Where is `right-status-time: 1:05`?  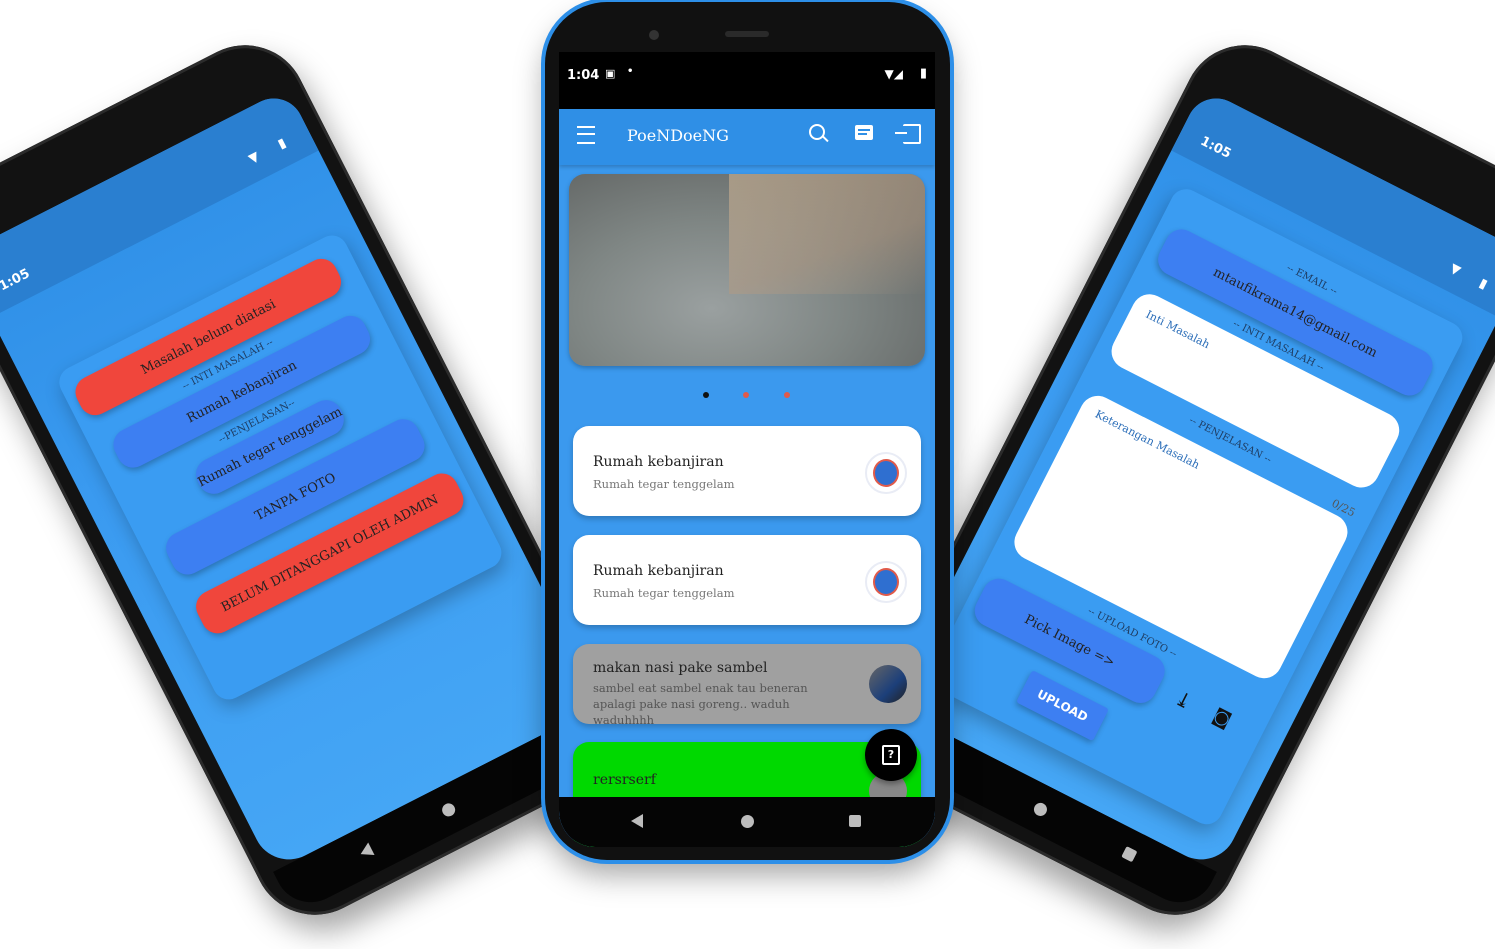 right-status-time: 1:05 is located at coordinates (1215, 147).